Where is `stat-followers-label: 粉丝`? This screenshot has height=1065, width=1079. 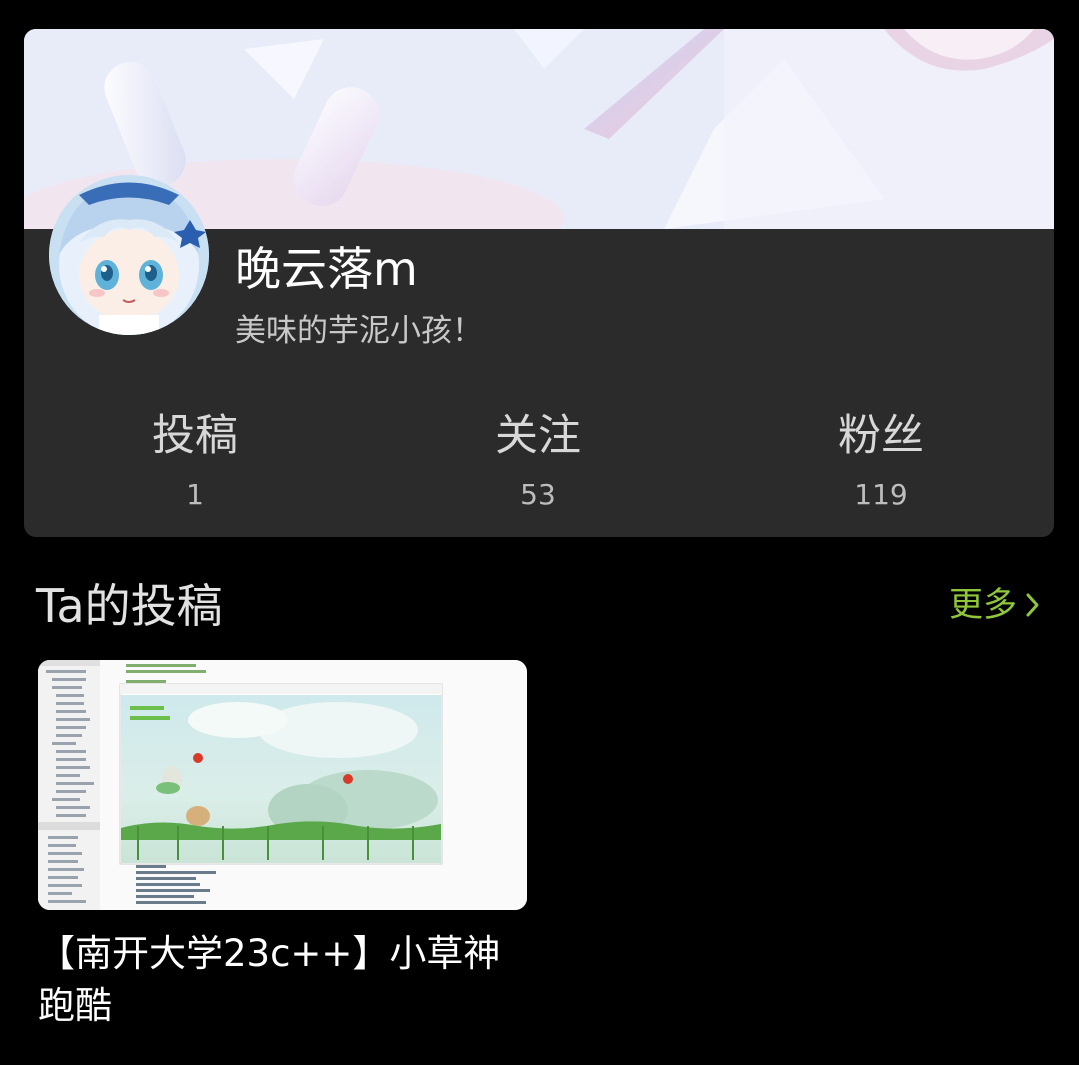
stat-followers-label: 粉丝 is located at coordinates (881, 436).